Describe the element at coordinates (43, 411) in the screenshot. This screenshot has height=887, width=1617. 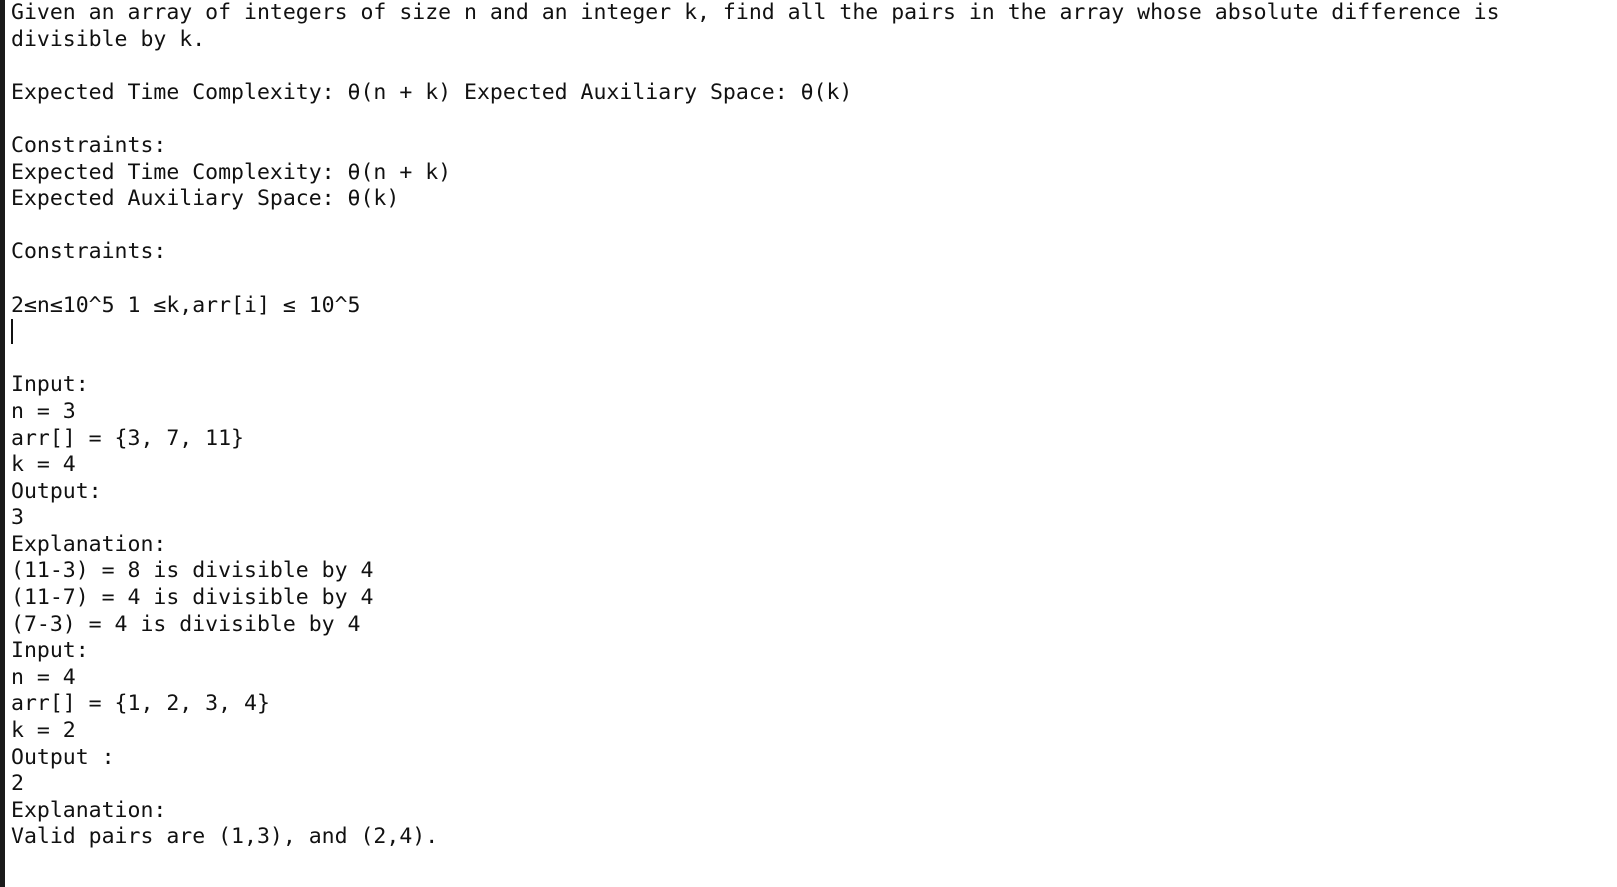
I see `example-line: n = 3` at that location.